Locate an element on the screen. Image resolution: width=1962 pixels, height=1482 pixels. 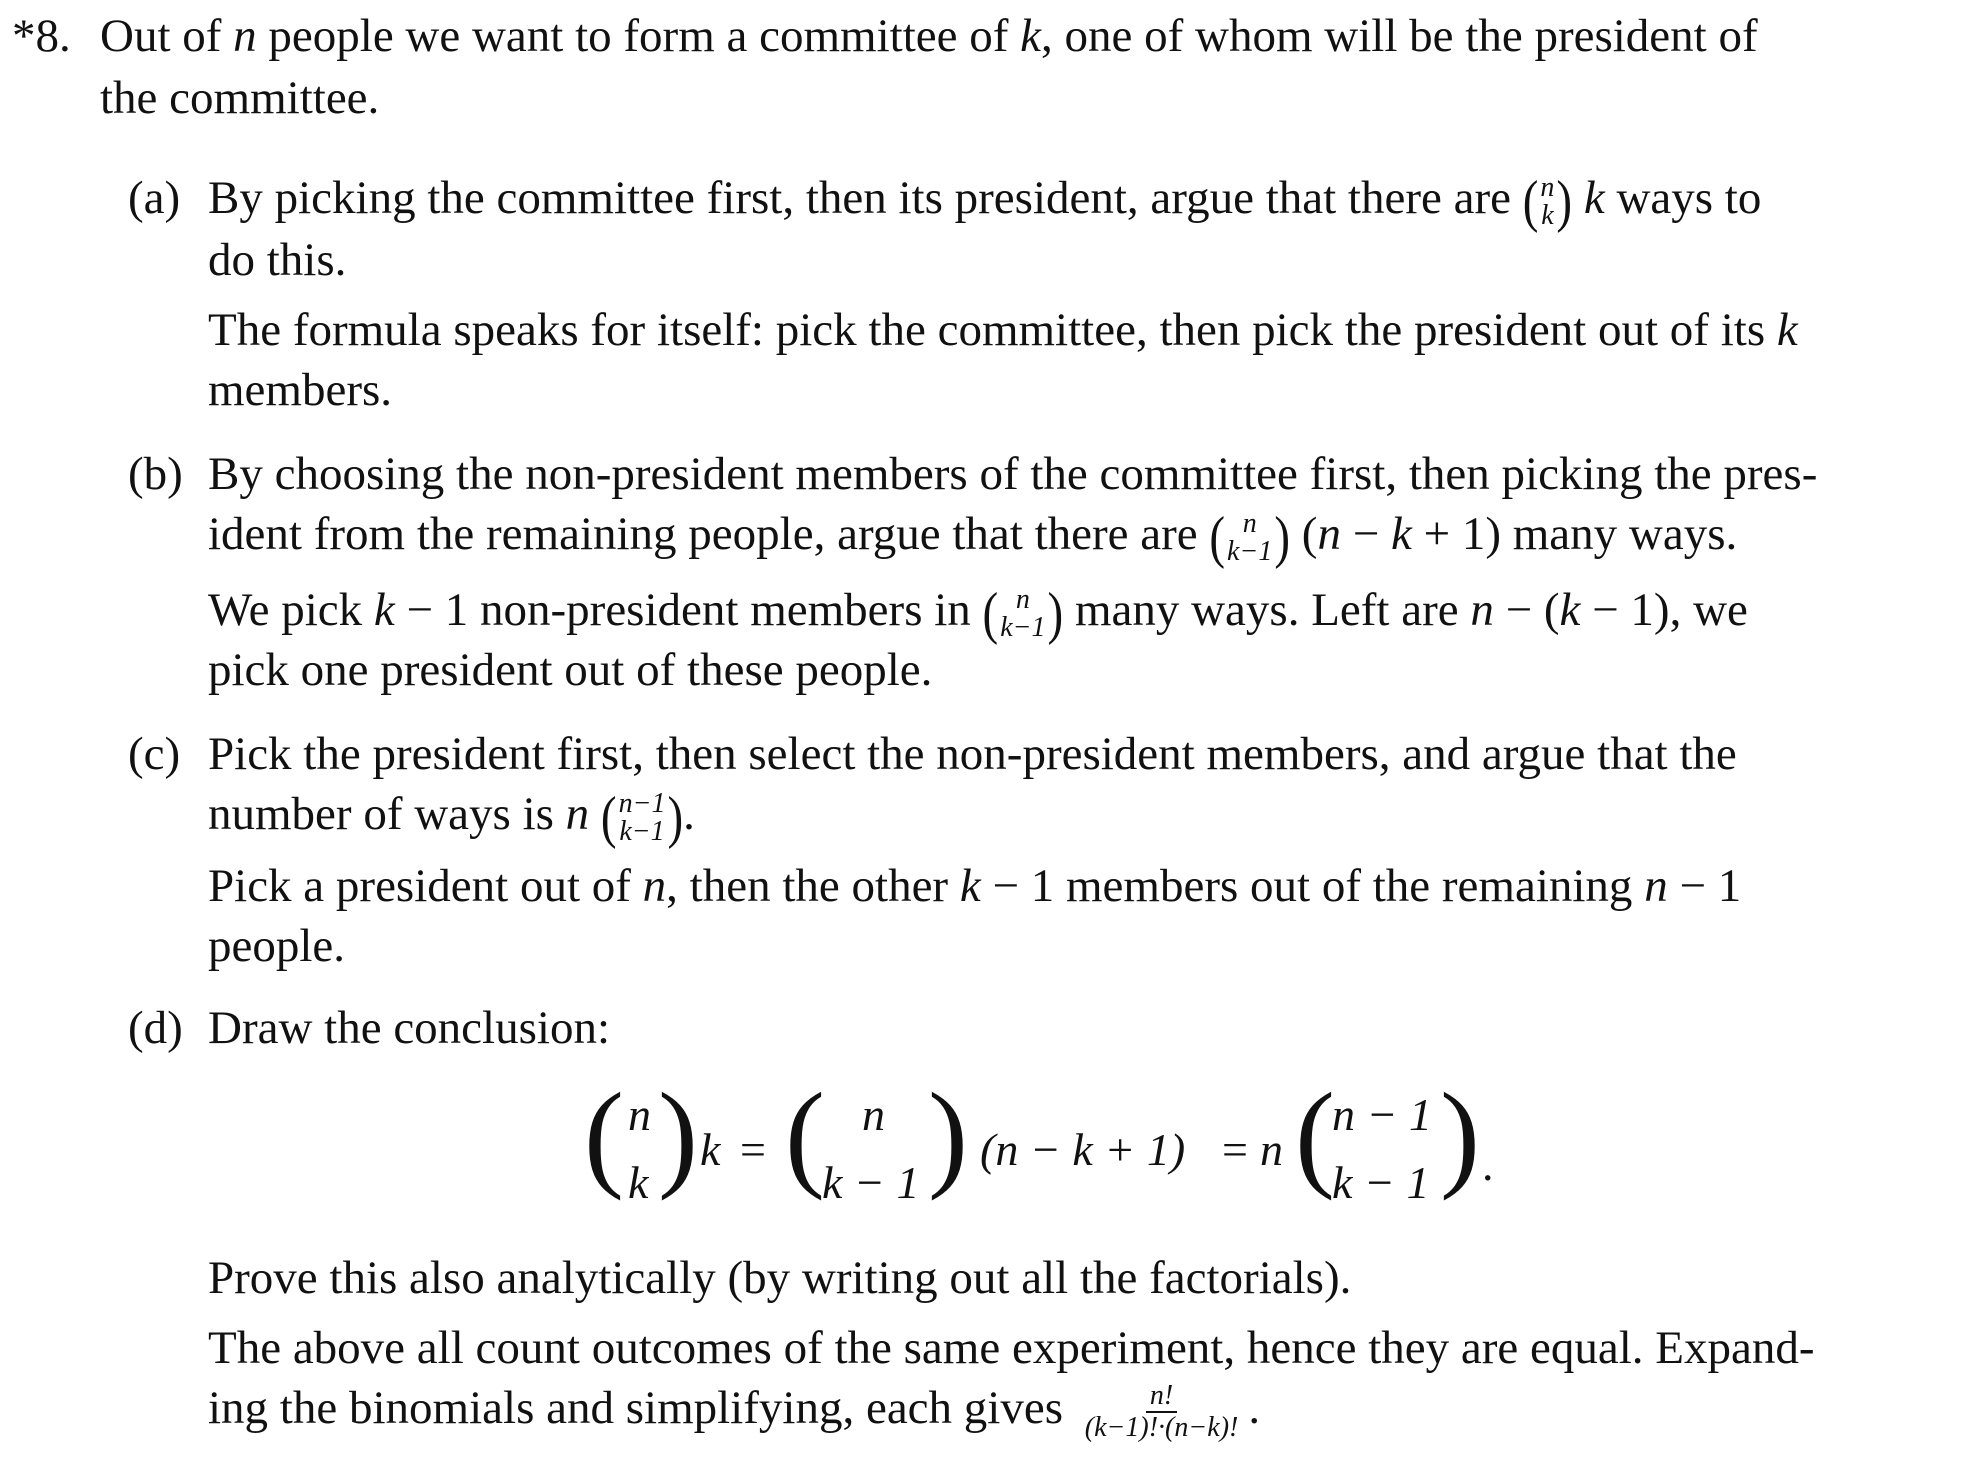
problem-statement-line-2: the committee. is located at coordinates (240, 98).